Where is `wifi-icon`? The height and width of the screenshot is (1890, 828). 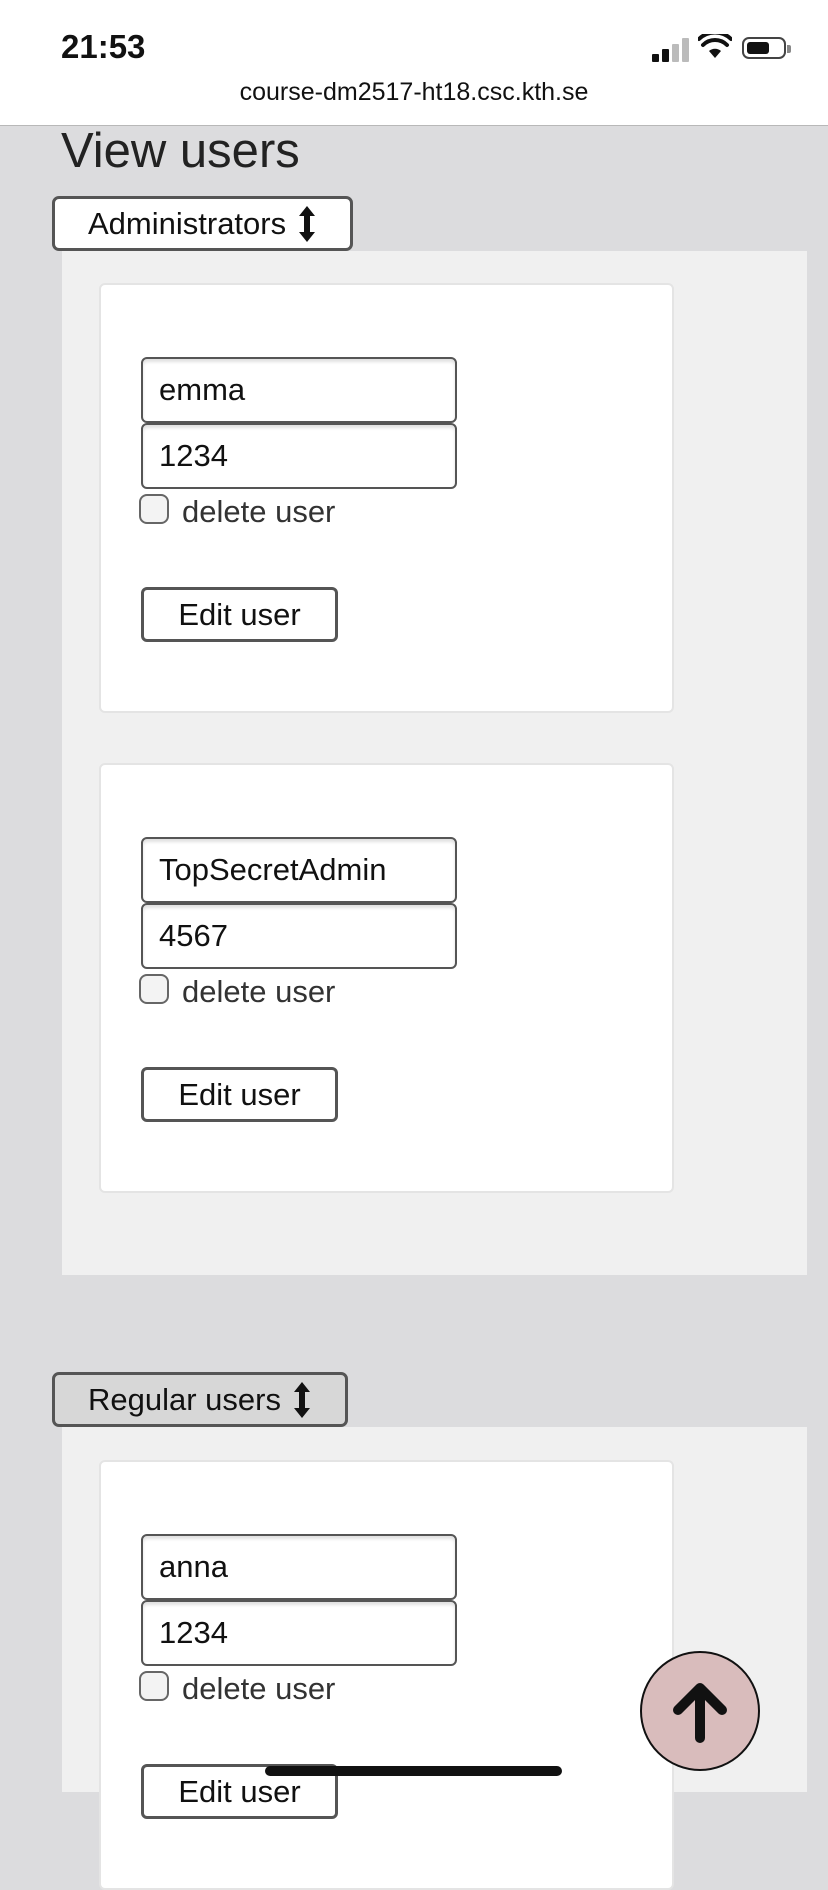
wifi-icon is located at coordinates (715, 46).